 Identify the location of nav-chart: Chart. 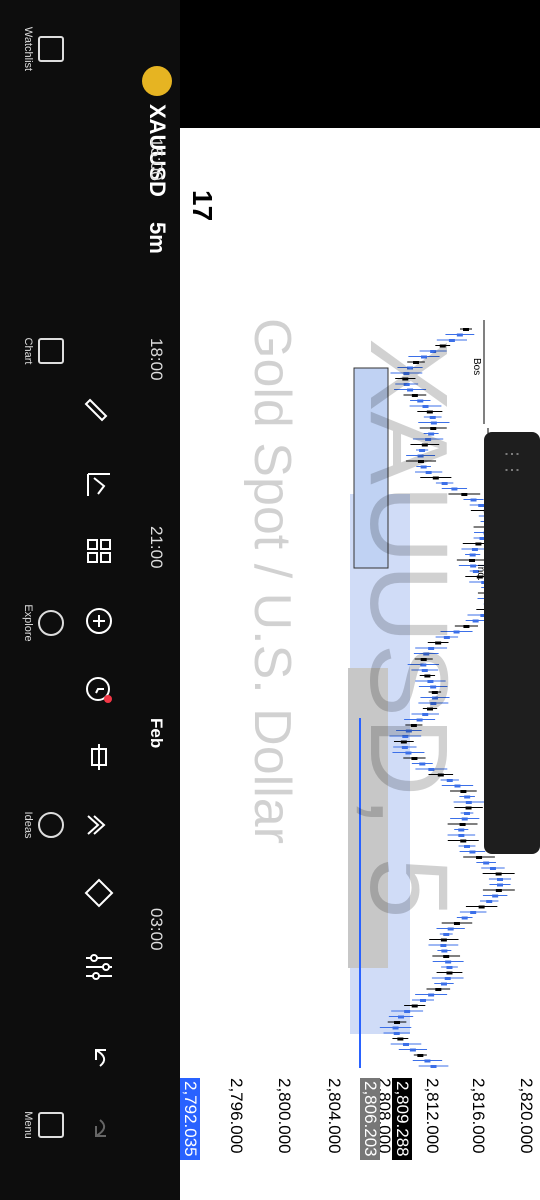
(43, 351).